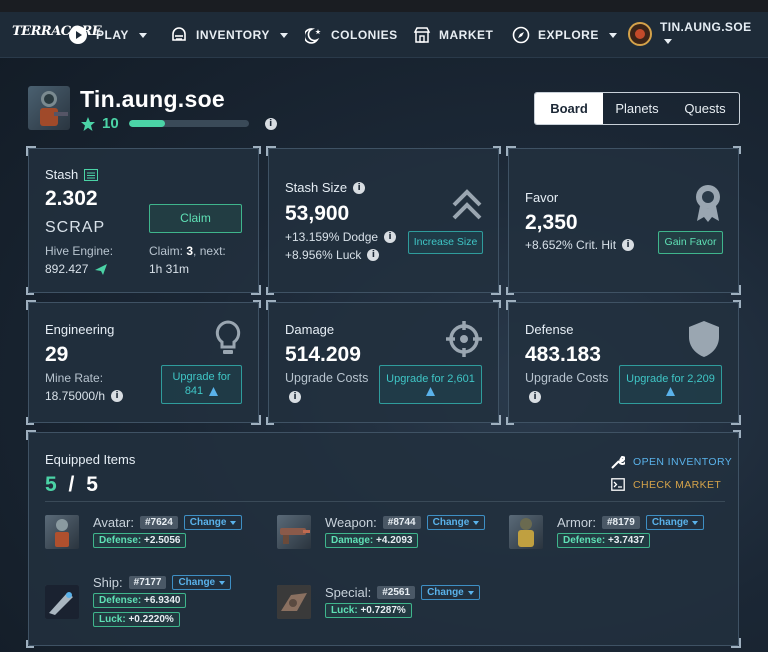  Describe the element at coordinates (62, 532) in the screenshot. I see `avatar-thumbnail` at that location.